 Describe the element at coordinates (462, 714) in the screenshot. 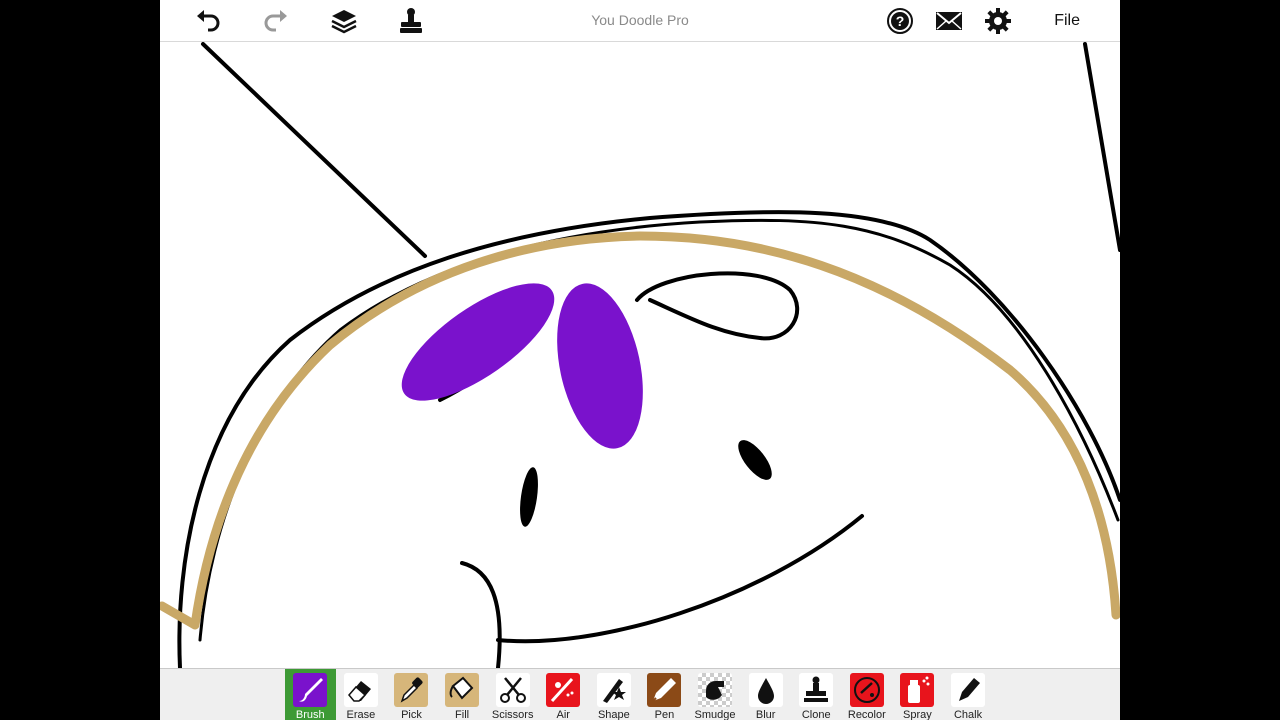

I see `tool-label: Fill` at that location.